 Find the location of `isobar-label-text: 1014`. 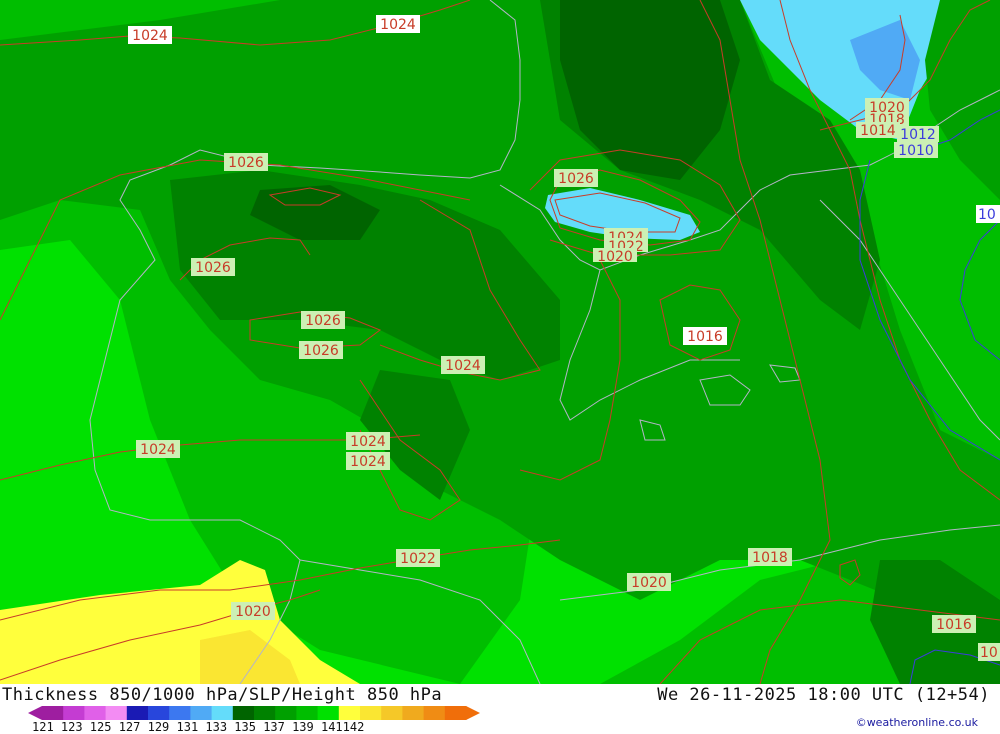

isobar-label-text: 1014 is located at coordinates (878, 131).